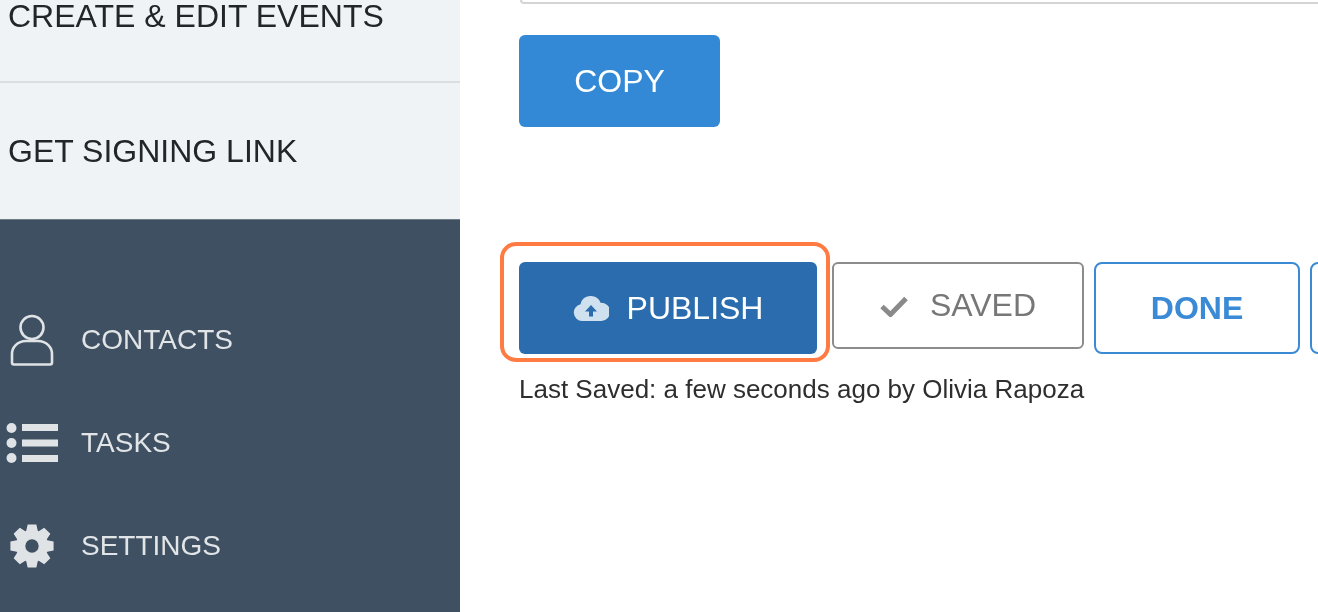  What do you see at coordinates (919, 2) in the screenshot?
I see `input-field` at bounding box center [919, 2].